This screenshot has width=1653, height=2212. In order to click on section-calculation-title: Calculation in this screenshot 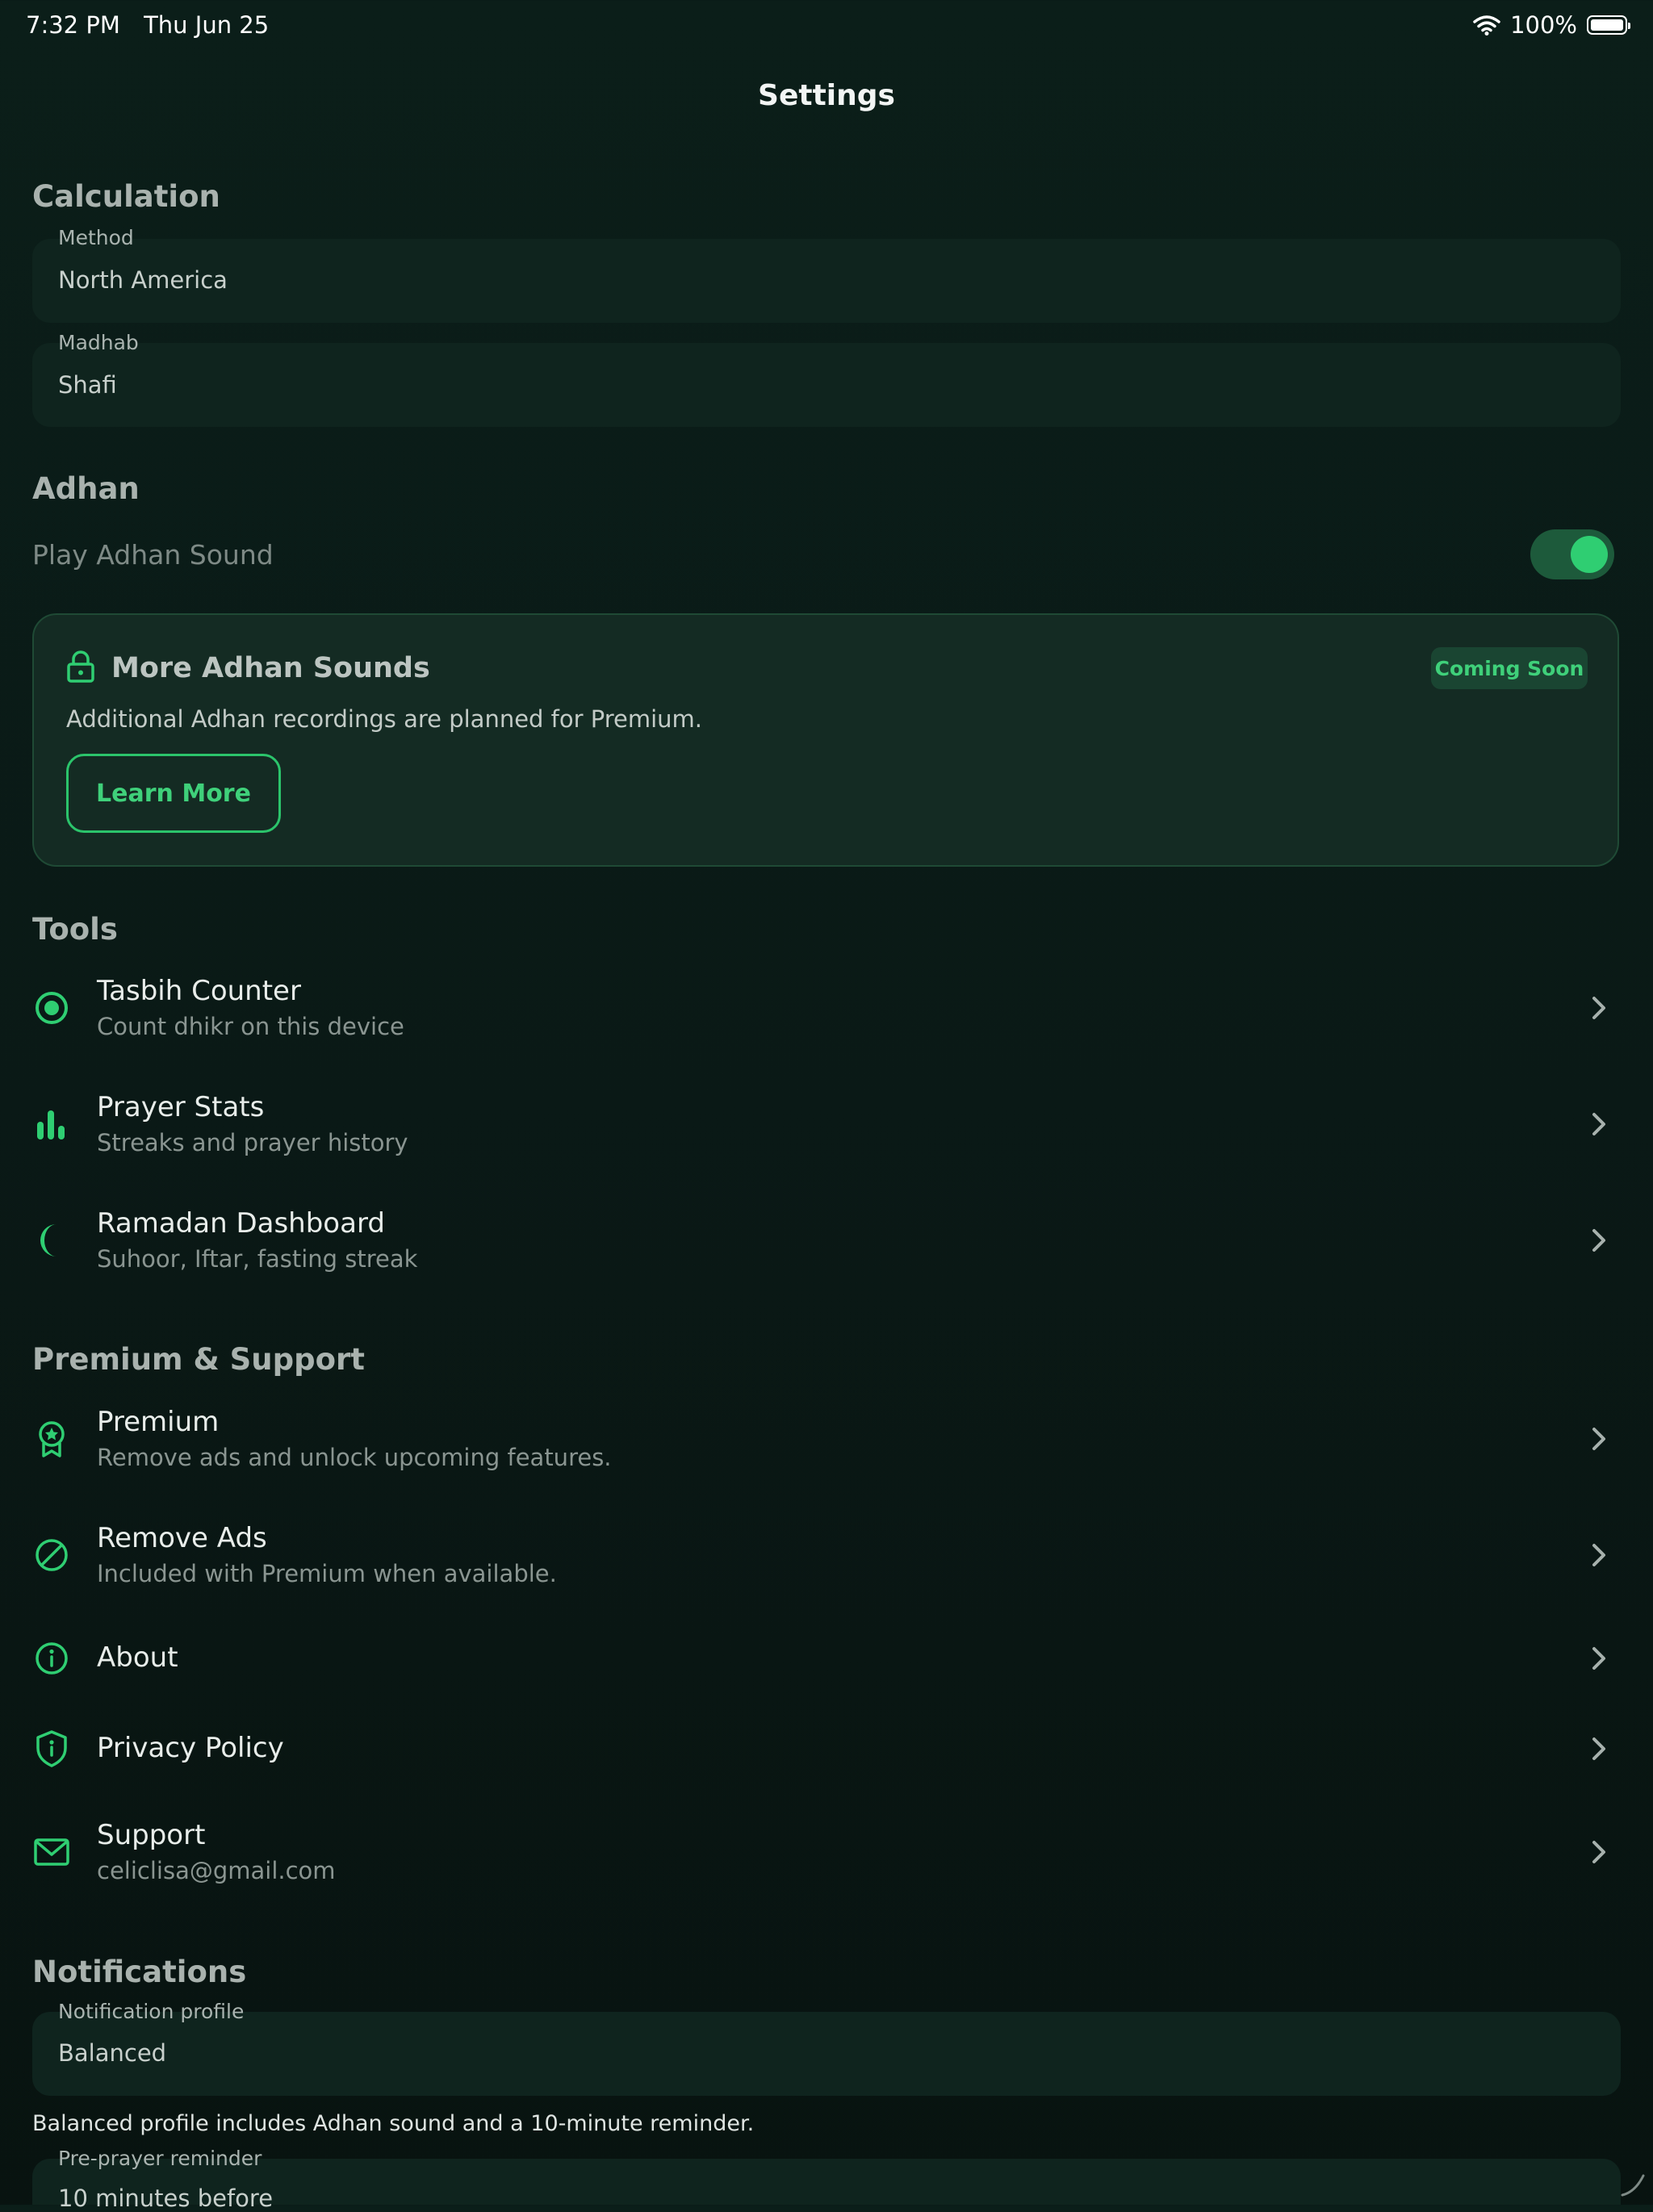, I will do `click(126, 196)`.